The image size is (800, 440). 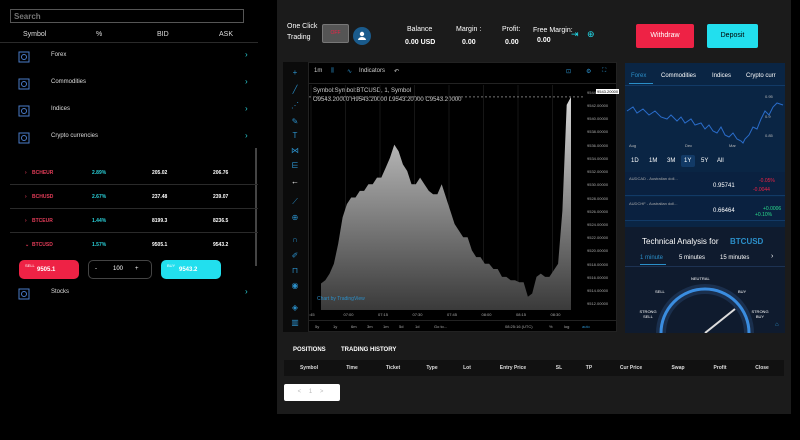 I want to click on timeframe-1y: 1Y, so click(x=687, y=161).